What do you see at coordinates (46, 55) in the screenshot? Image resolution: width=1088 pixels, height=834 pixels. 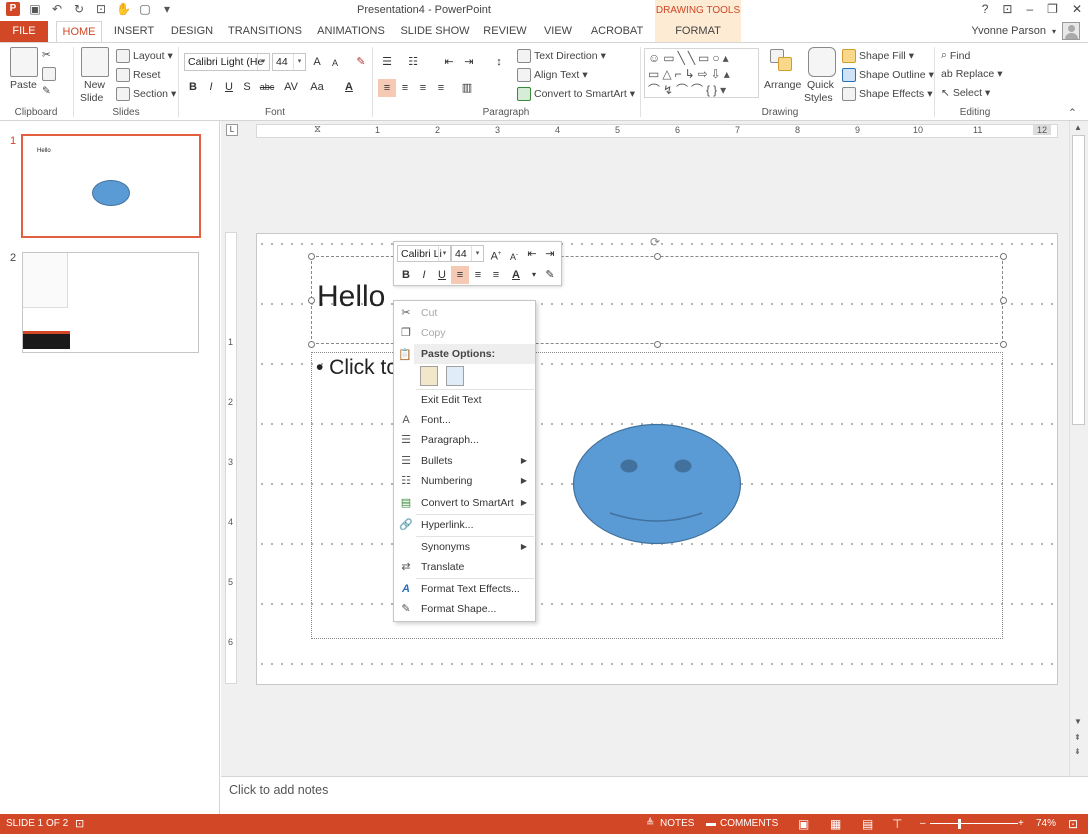 I see `cut-icon: ✂` at bounding box center [46, 55].